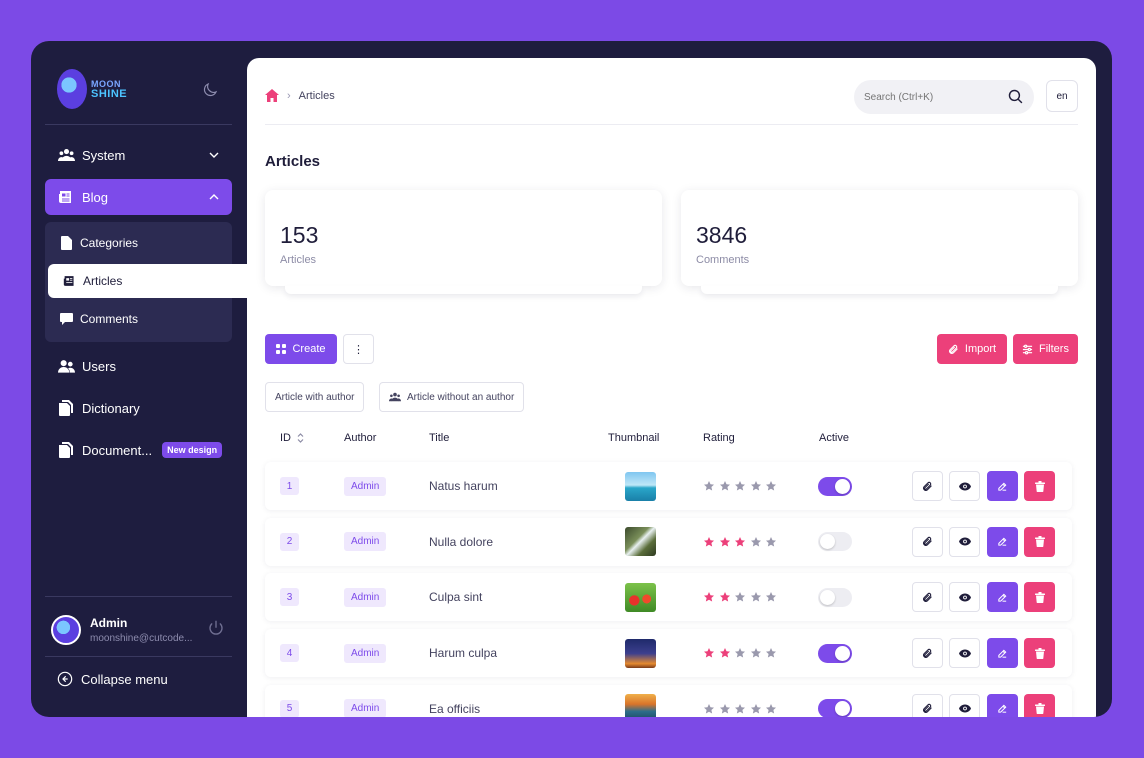  I want to click on top-bar: › Articles en, so click(671, 97).